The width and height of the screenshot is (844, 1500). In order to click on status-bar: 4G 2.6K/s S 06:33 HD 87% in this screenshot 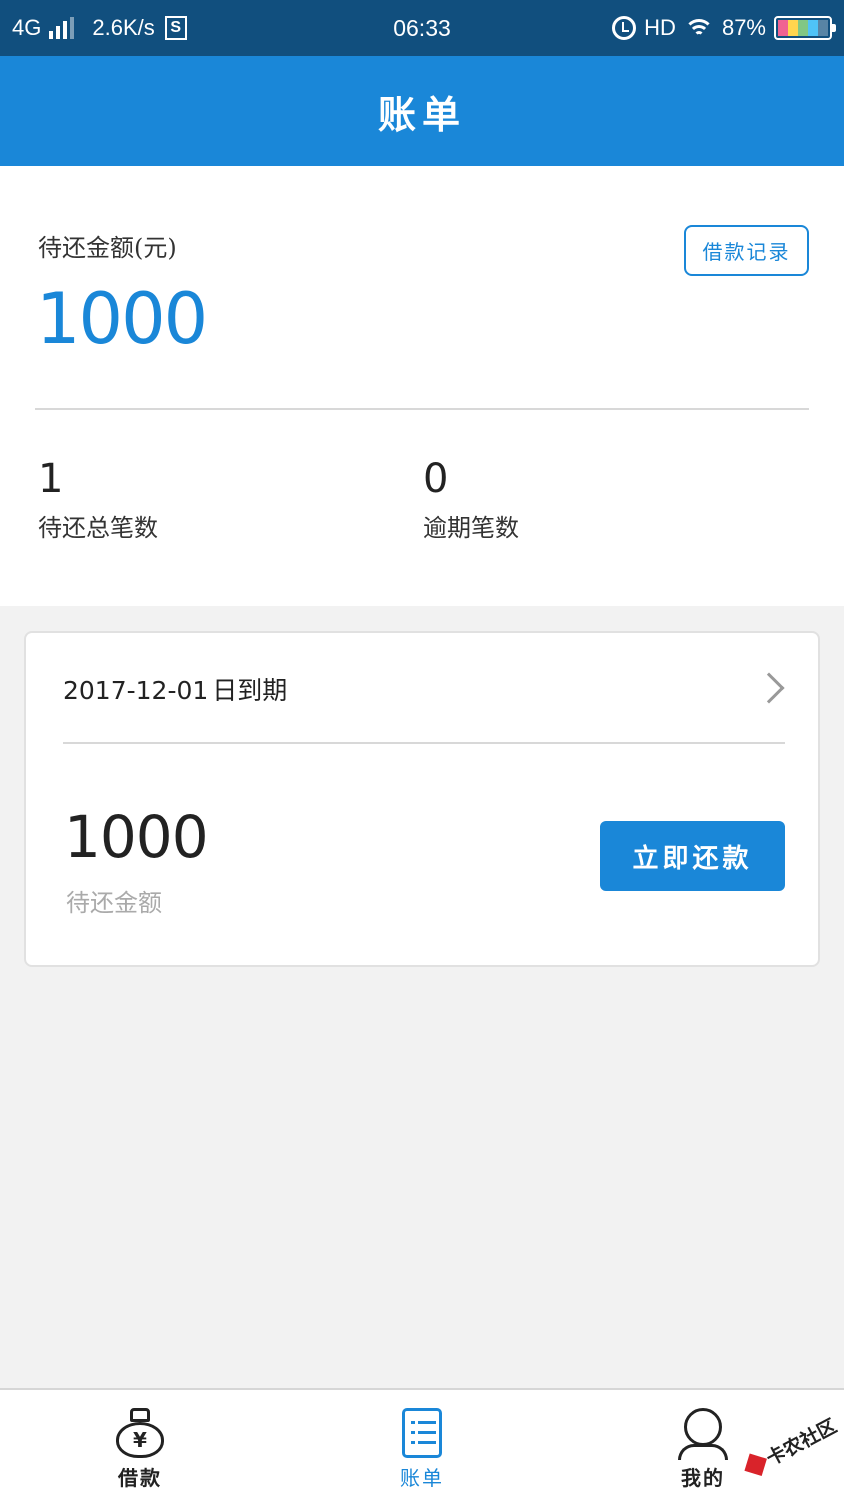, I will do `click(422, 28)`.